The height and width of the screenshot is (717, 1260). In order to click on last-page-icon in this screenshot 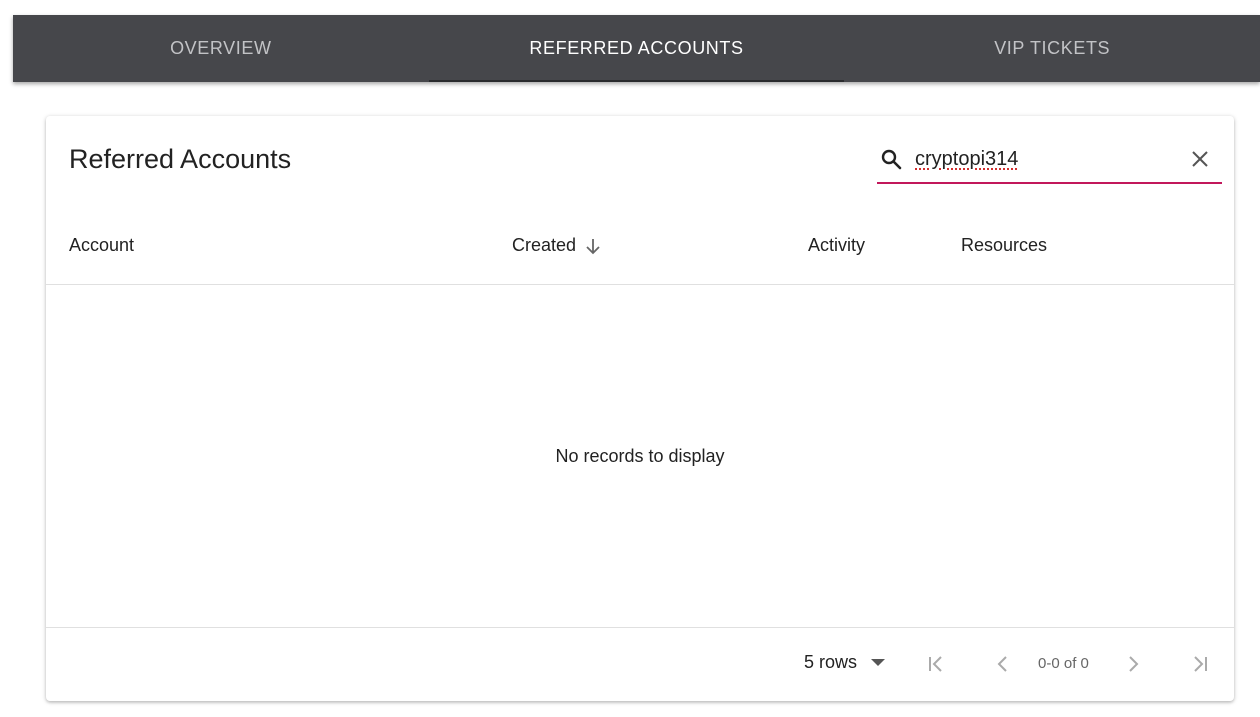, I will do `click(1199, 664)`.